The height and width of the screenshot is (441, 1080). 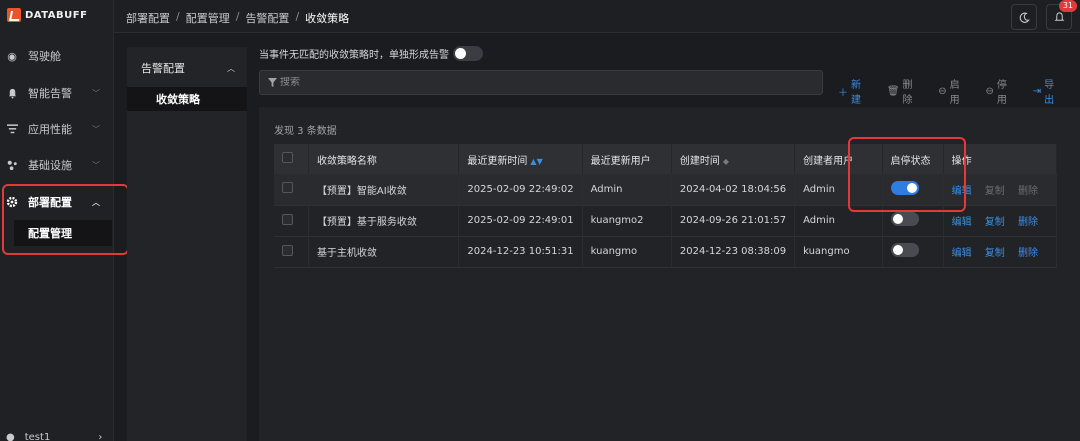 I want to click on result-count: 发现 3 条数据, so click(x=305, y=131).